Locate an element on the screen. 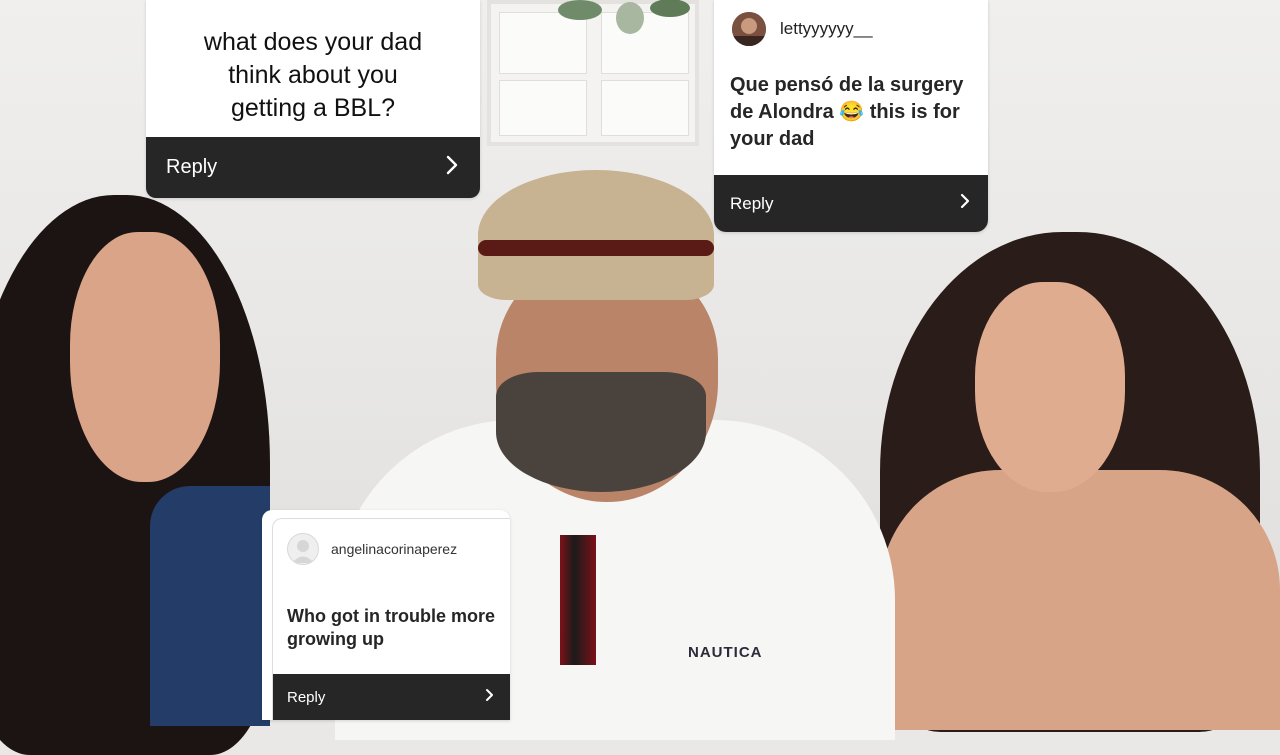  man-cap-band is located at coordinates (596, 248).